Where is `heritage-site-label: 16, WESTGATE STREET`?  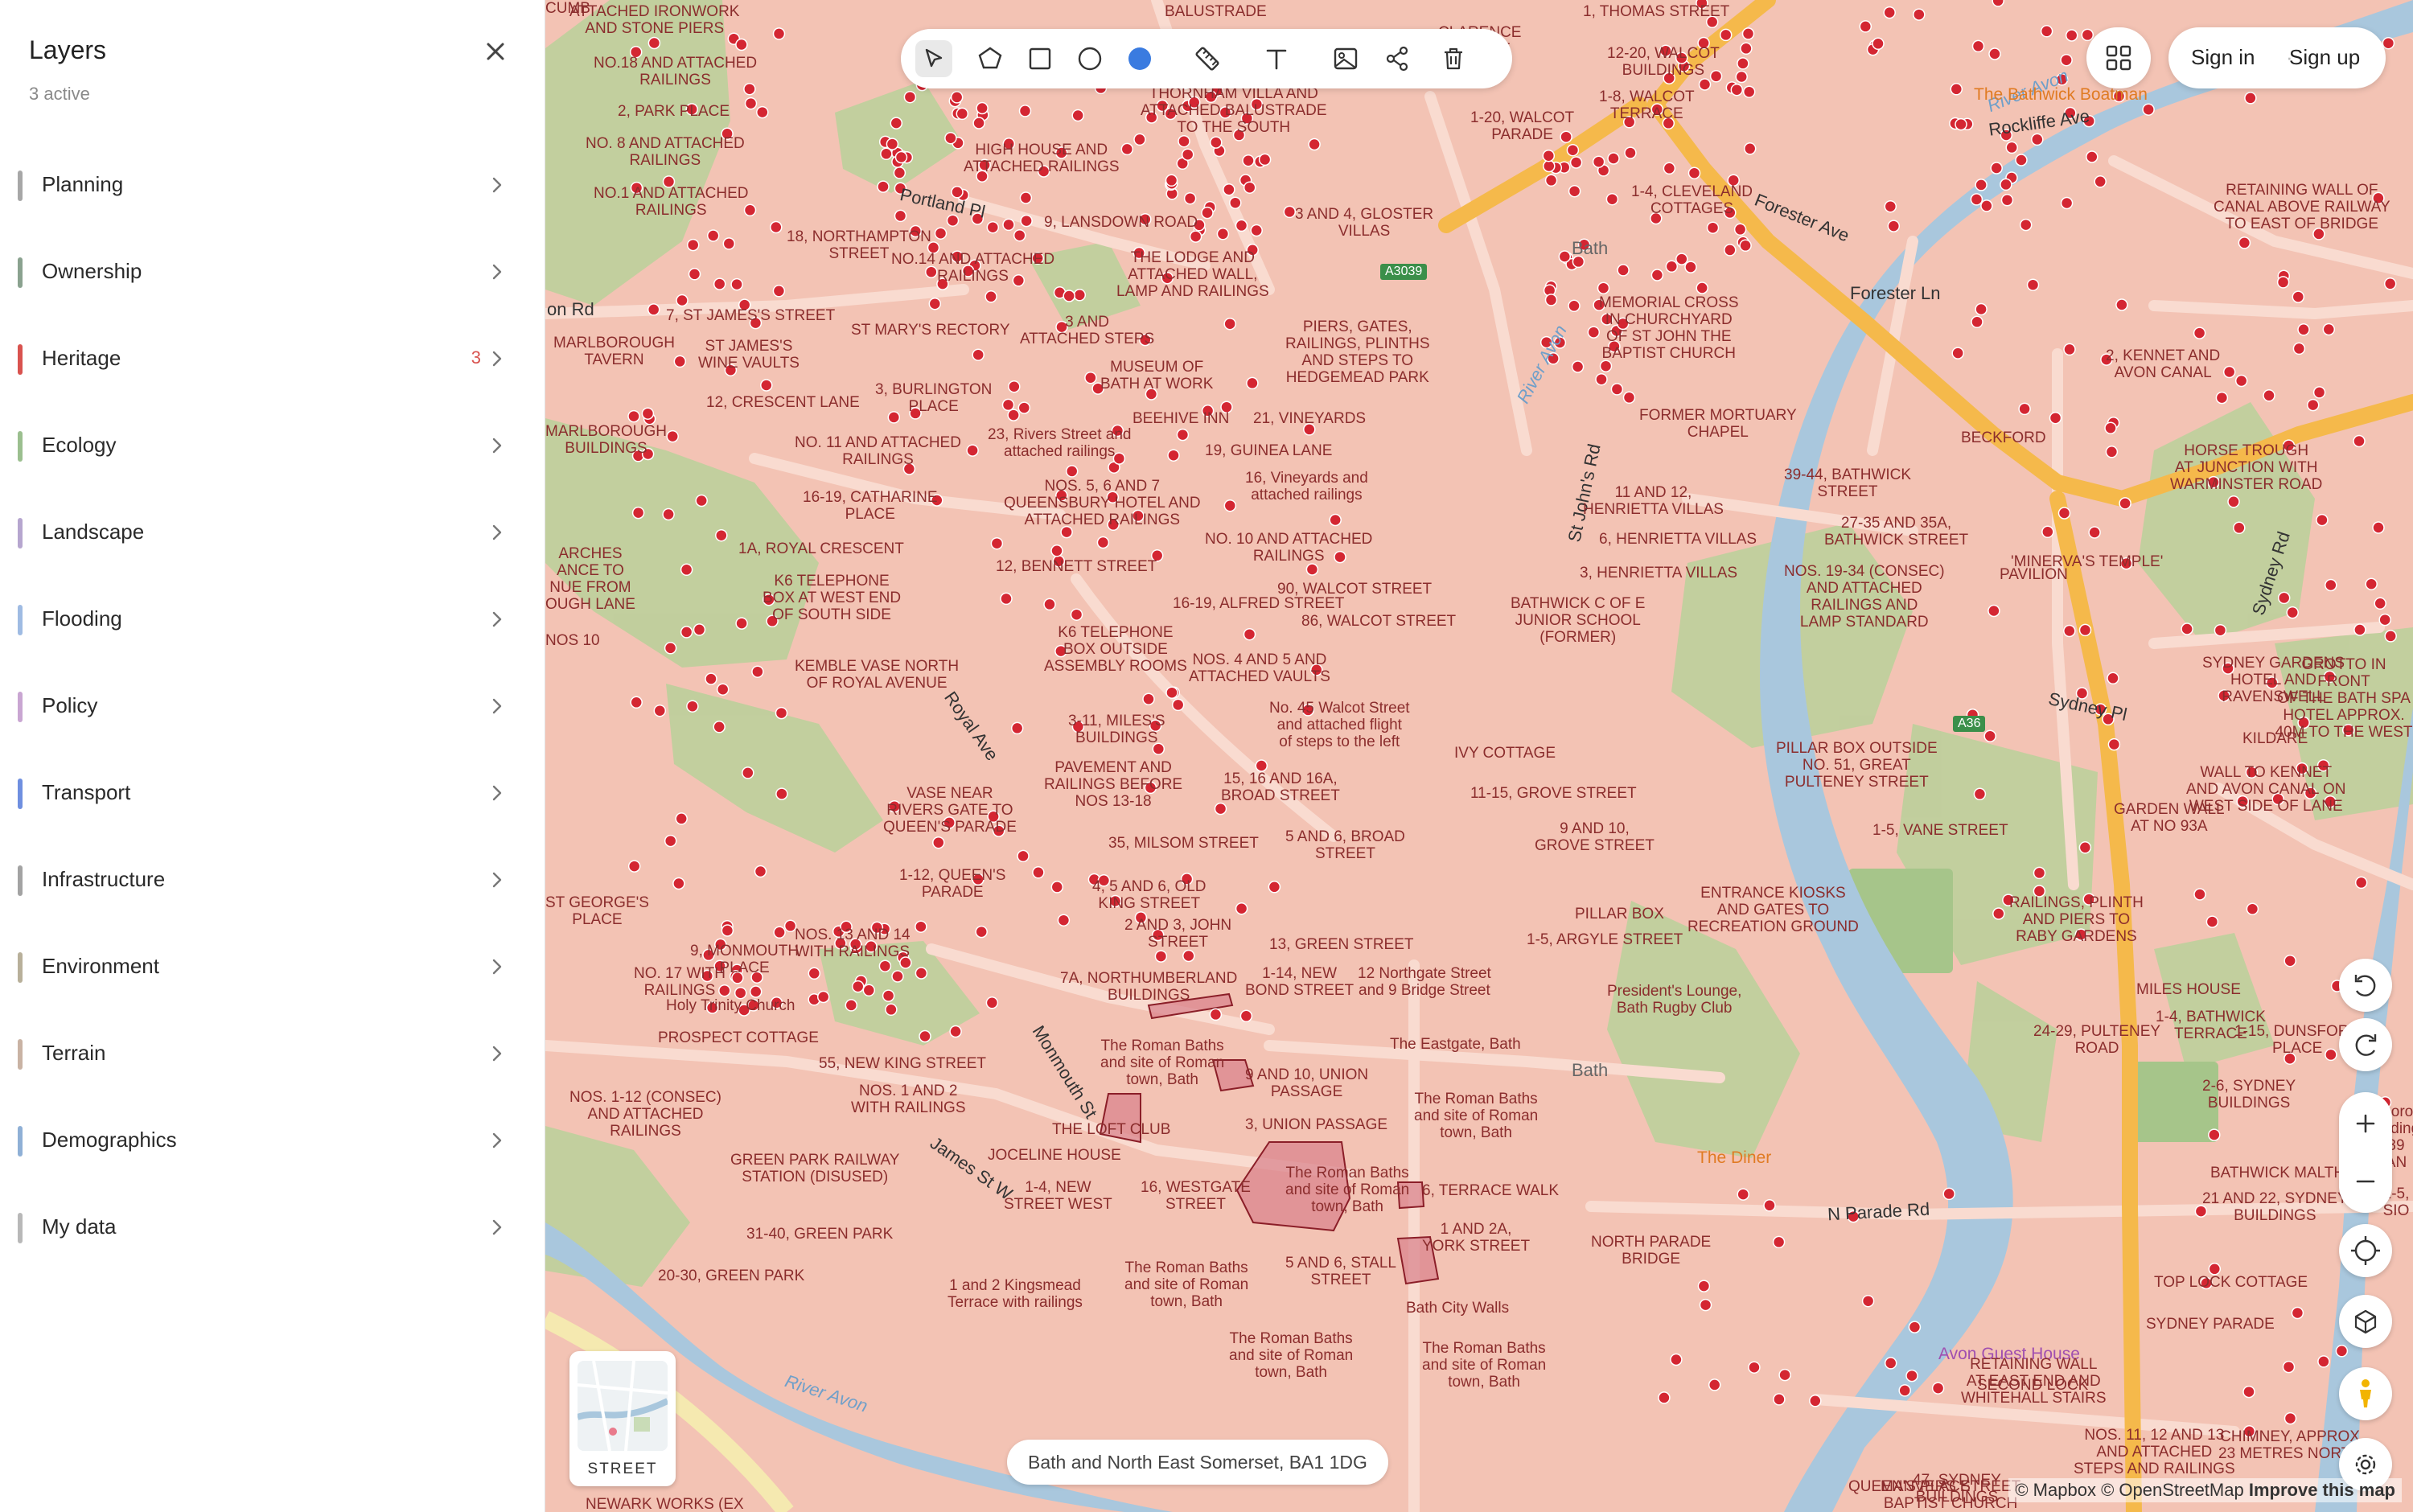
heritage-site-label: 16, WESTGATE STREET is located at coordinates (1196, 1196).